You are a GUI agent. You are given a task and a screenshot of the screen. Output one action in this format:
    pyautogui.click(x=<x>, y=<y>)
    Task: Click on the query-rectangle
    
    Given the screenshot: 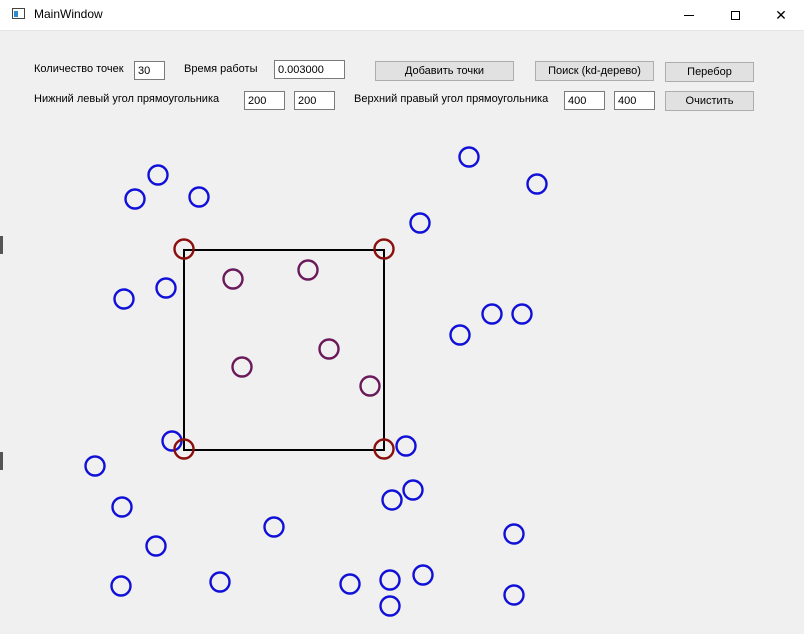 What is the action you would take?
    pyautogui.click(x=284, y=350)
    